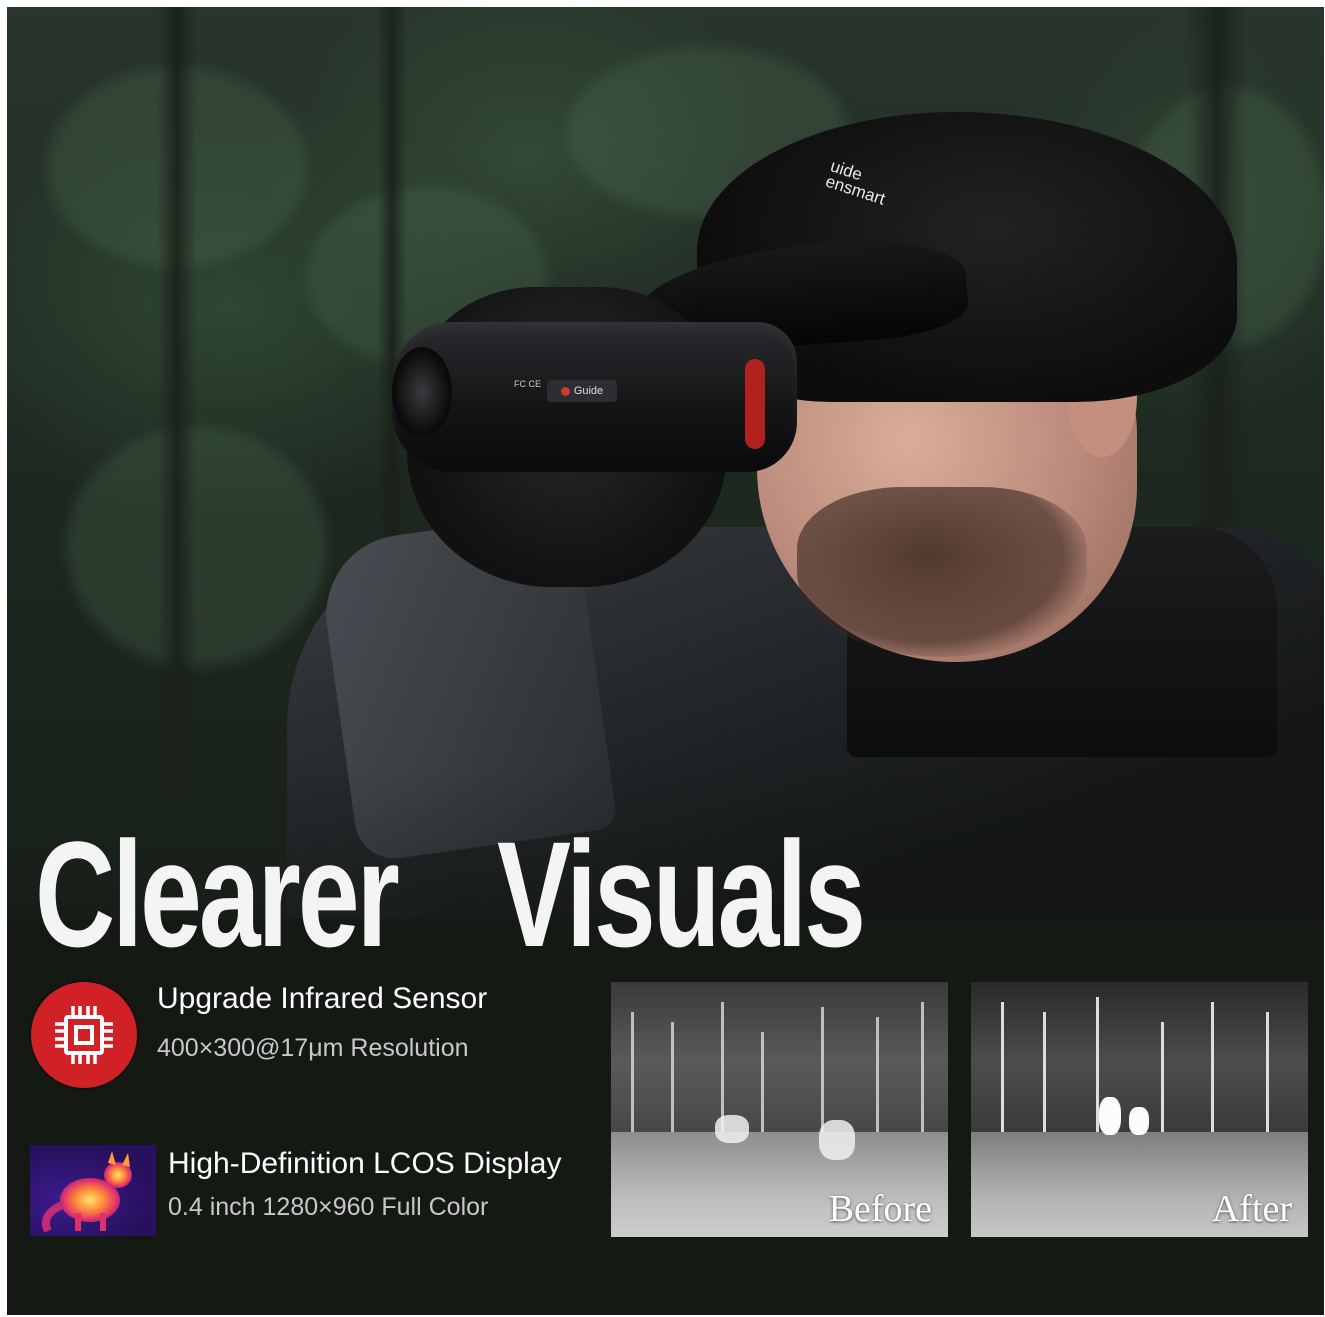  Describe the element at coordinates (588, 391) in the screenshot. I see `device-brand-label: Guide` at that location.